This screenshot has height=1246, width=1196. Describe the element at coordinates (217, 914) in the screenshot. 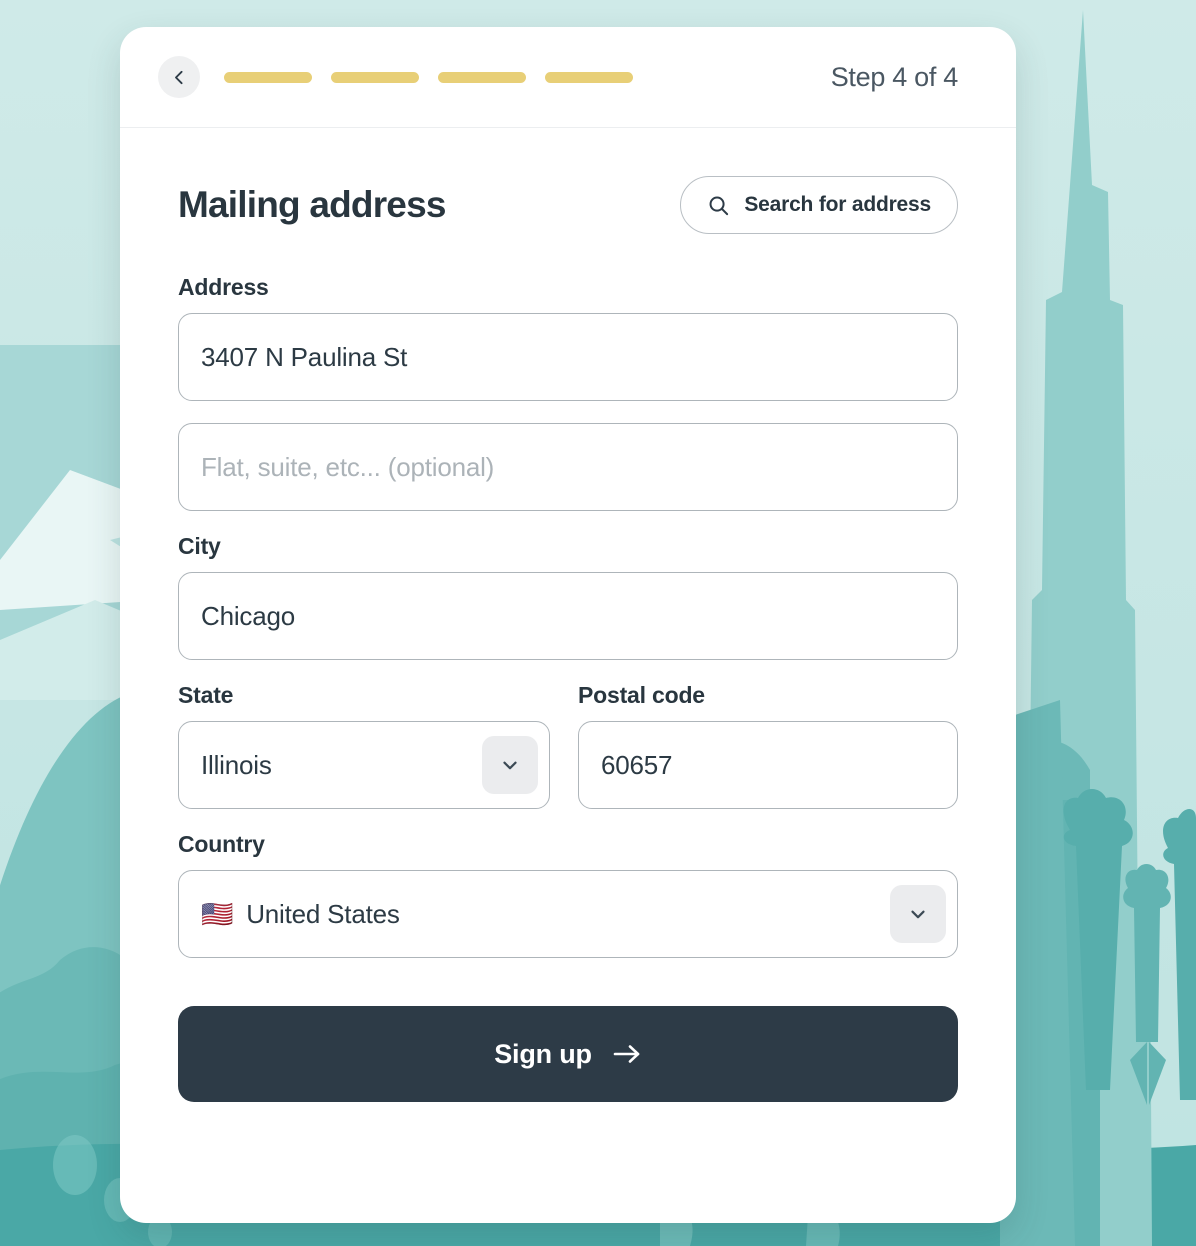

I see `us-flag-icon: 🇺🇸` at that location.